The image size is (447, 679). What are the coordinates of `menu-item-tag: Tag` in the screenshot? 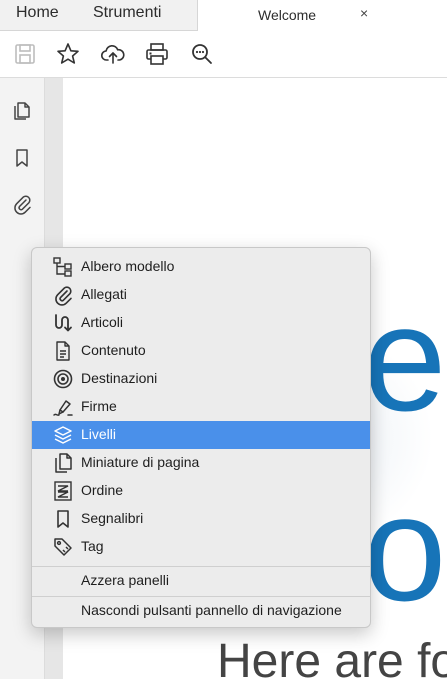 It's located at (201, 547).